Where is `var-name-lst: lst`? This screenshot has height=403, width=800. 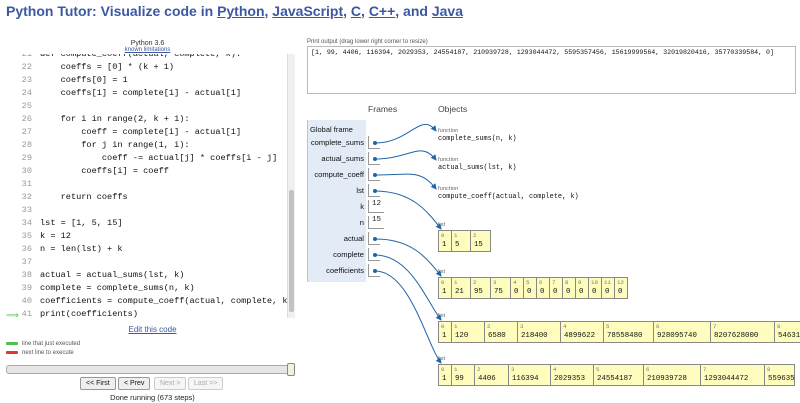 var-name-lst: lst is located at coordinates (360, 190).